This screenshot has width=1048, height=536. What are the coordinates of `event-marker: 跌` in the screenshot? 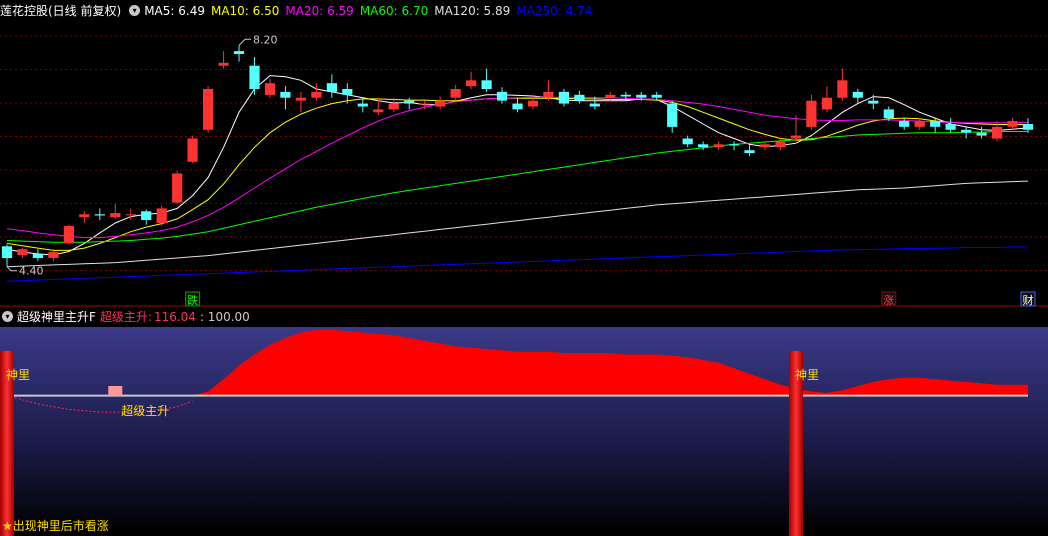 It's located at (193, 299).